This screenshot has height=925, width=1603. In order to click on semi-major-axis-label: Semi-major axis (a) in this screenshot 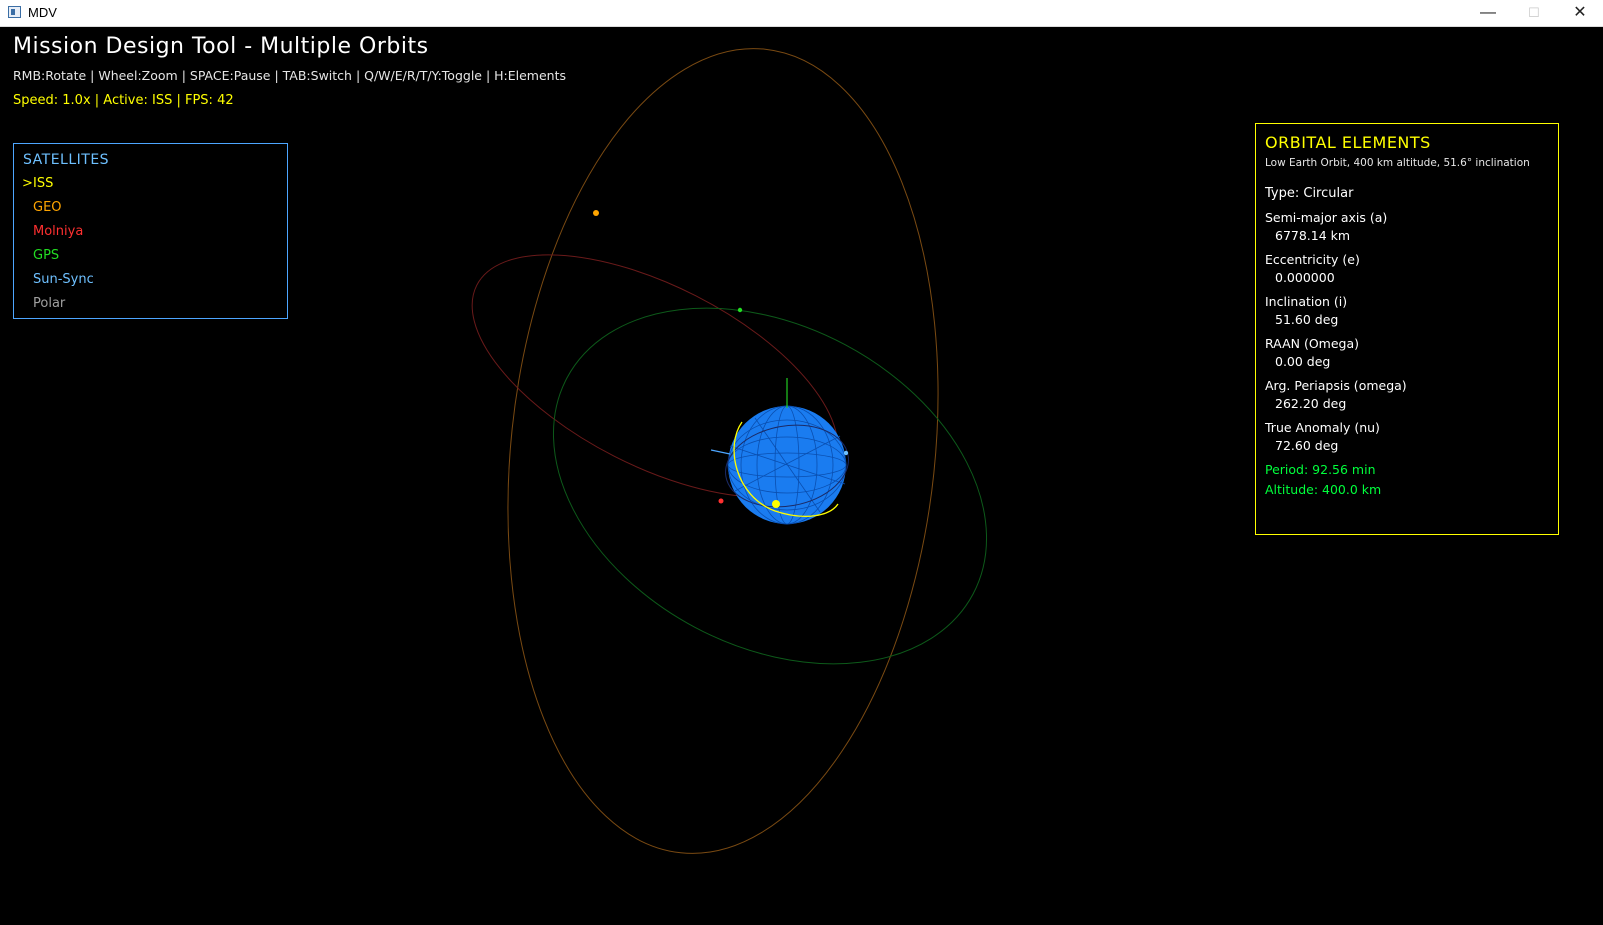, I will do `click(1326, 217)`.